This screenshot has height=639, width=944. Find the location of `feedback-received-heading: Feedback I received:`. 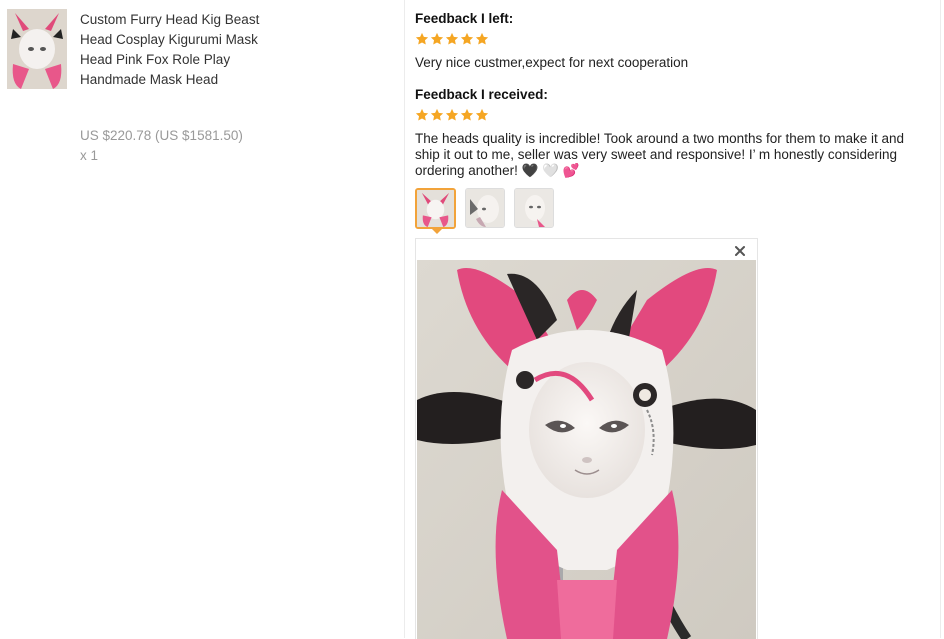

feedback-received-heading: Feedback I received: is located at coordinates (481, 94).